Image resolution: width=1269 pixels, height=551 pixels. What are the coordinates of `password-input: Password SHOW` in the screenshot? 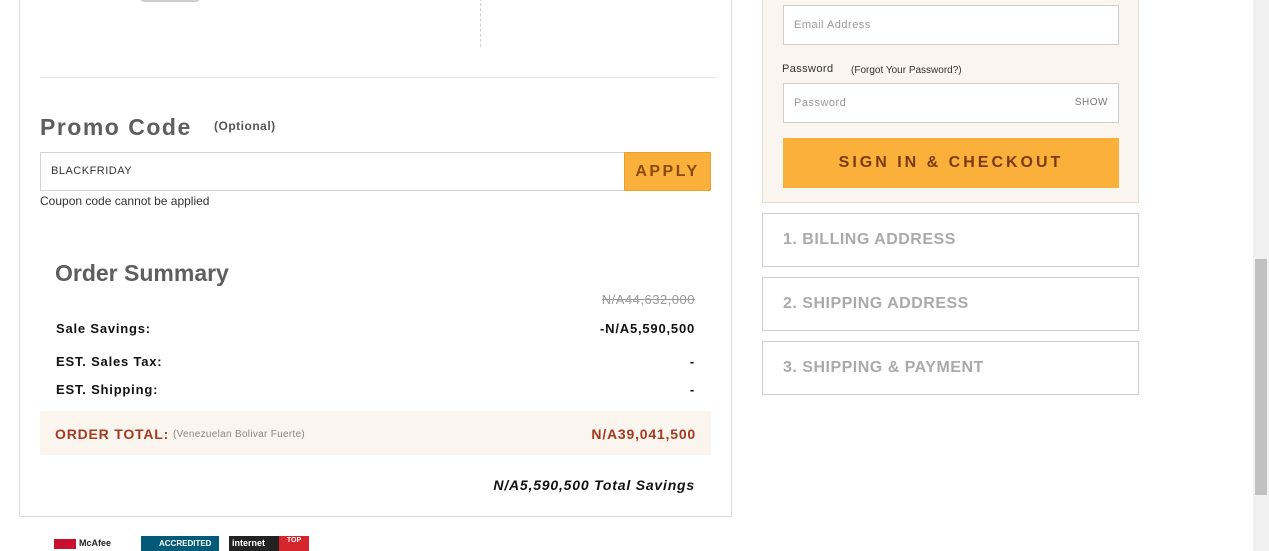 It's located at (951, 103).